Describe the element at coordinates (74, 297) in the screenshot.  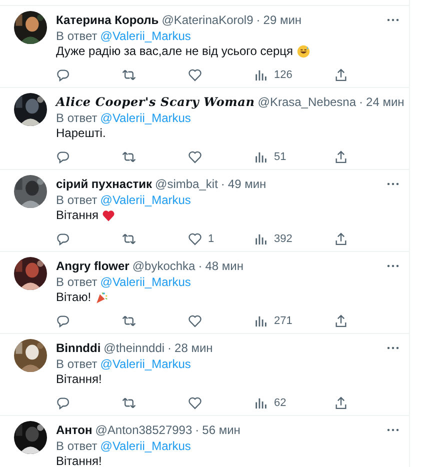
I see `post-text: Вітаю!` at that location.